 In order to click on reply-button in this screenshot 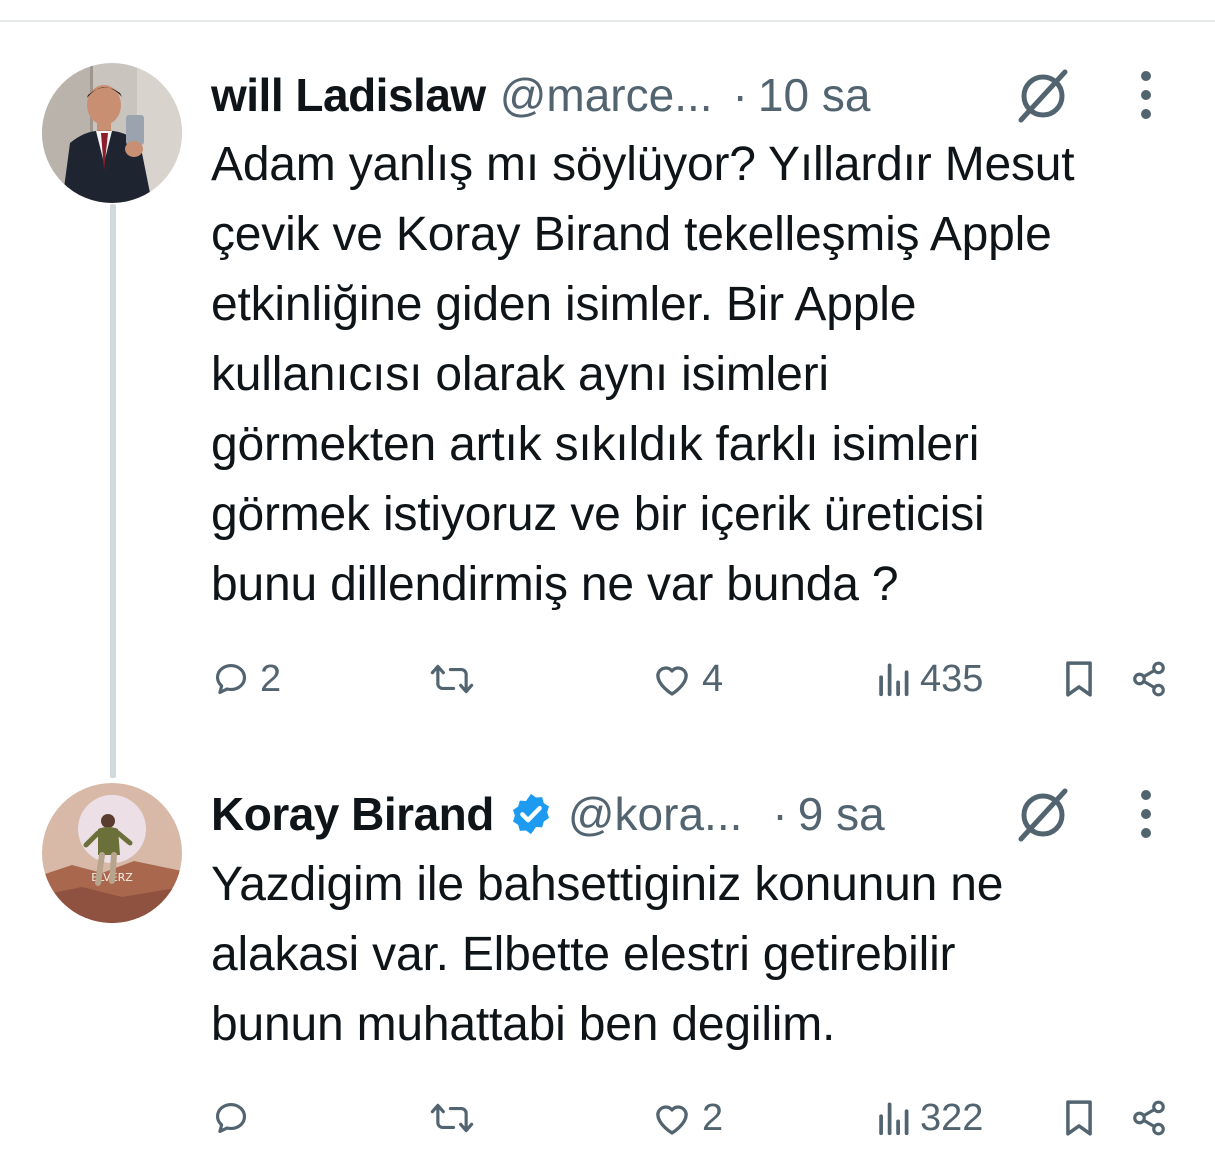, I will do `click(231, 1118)`.